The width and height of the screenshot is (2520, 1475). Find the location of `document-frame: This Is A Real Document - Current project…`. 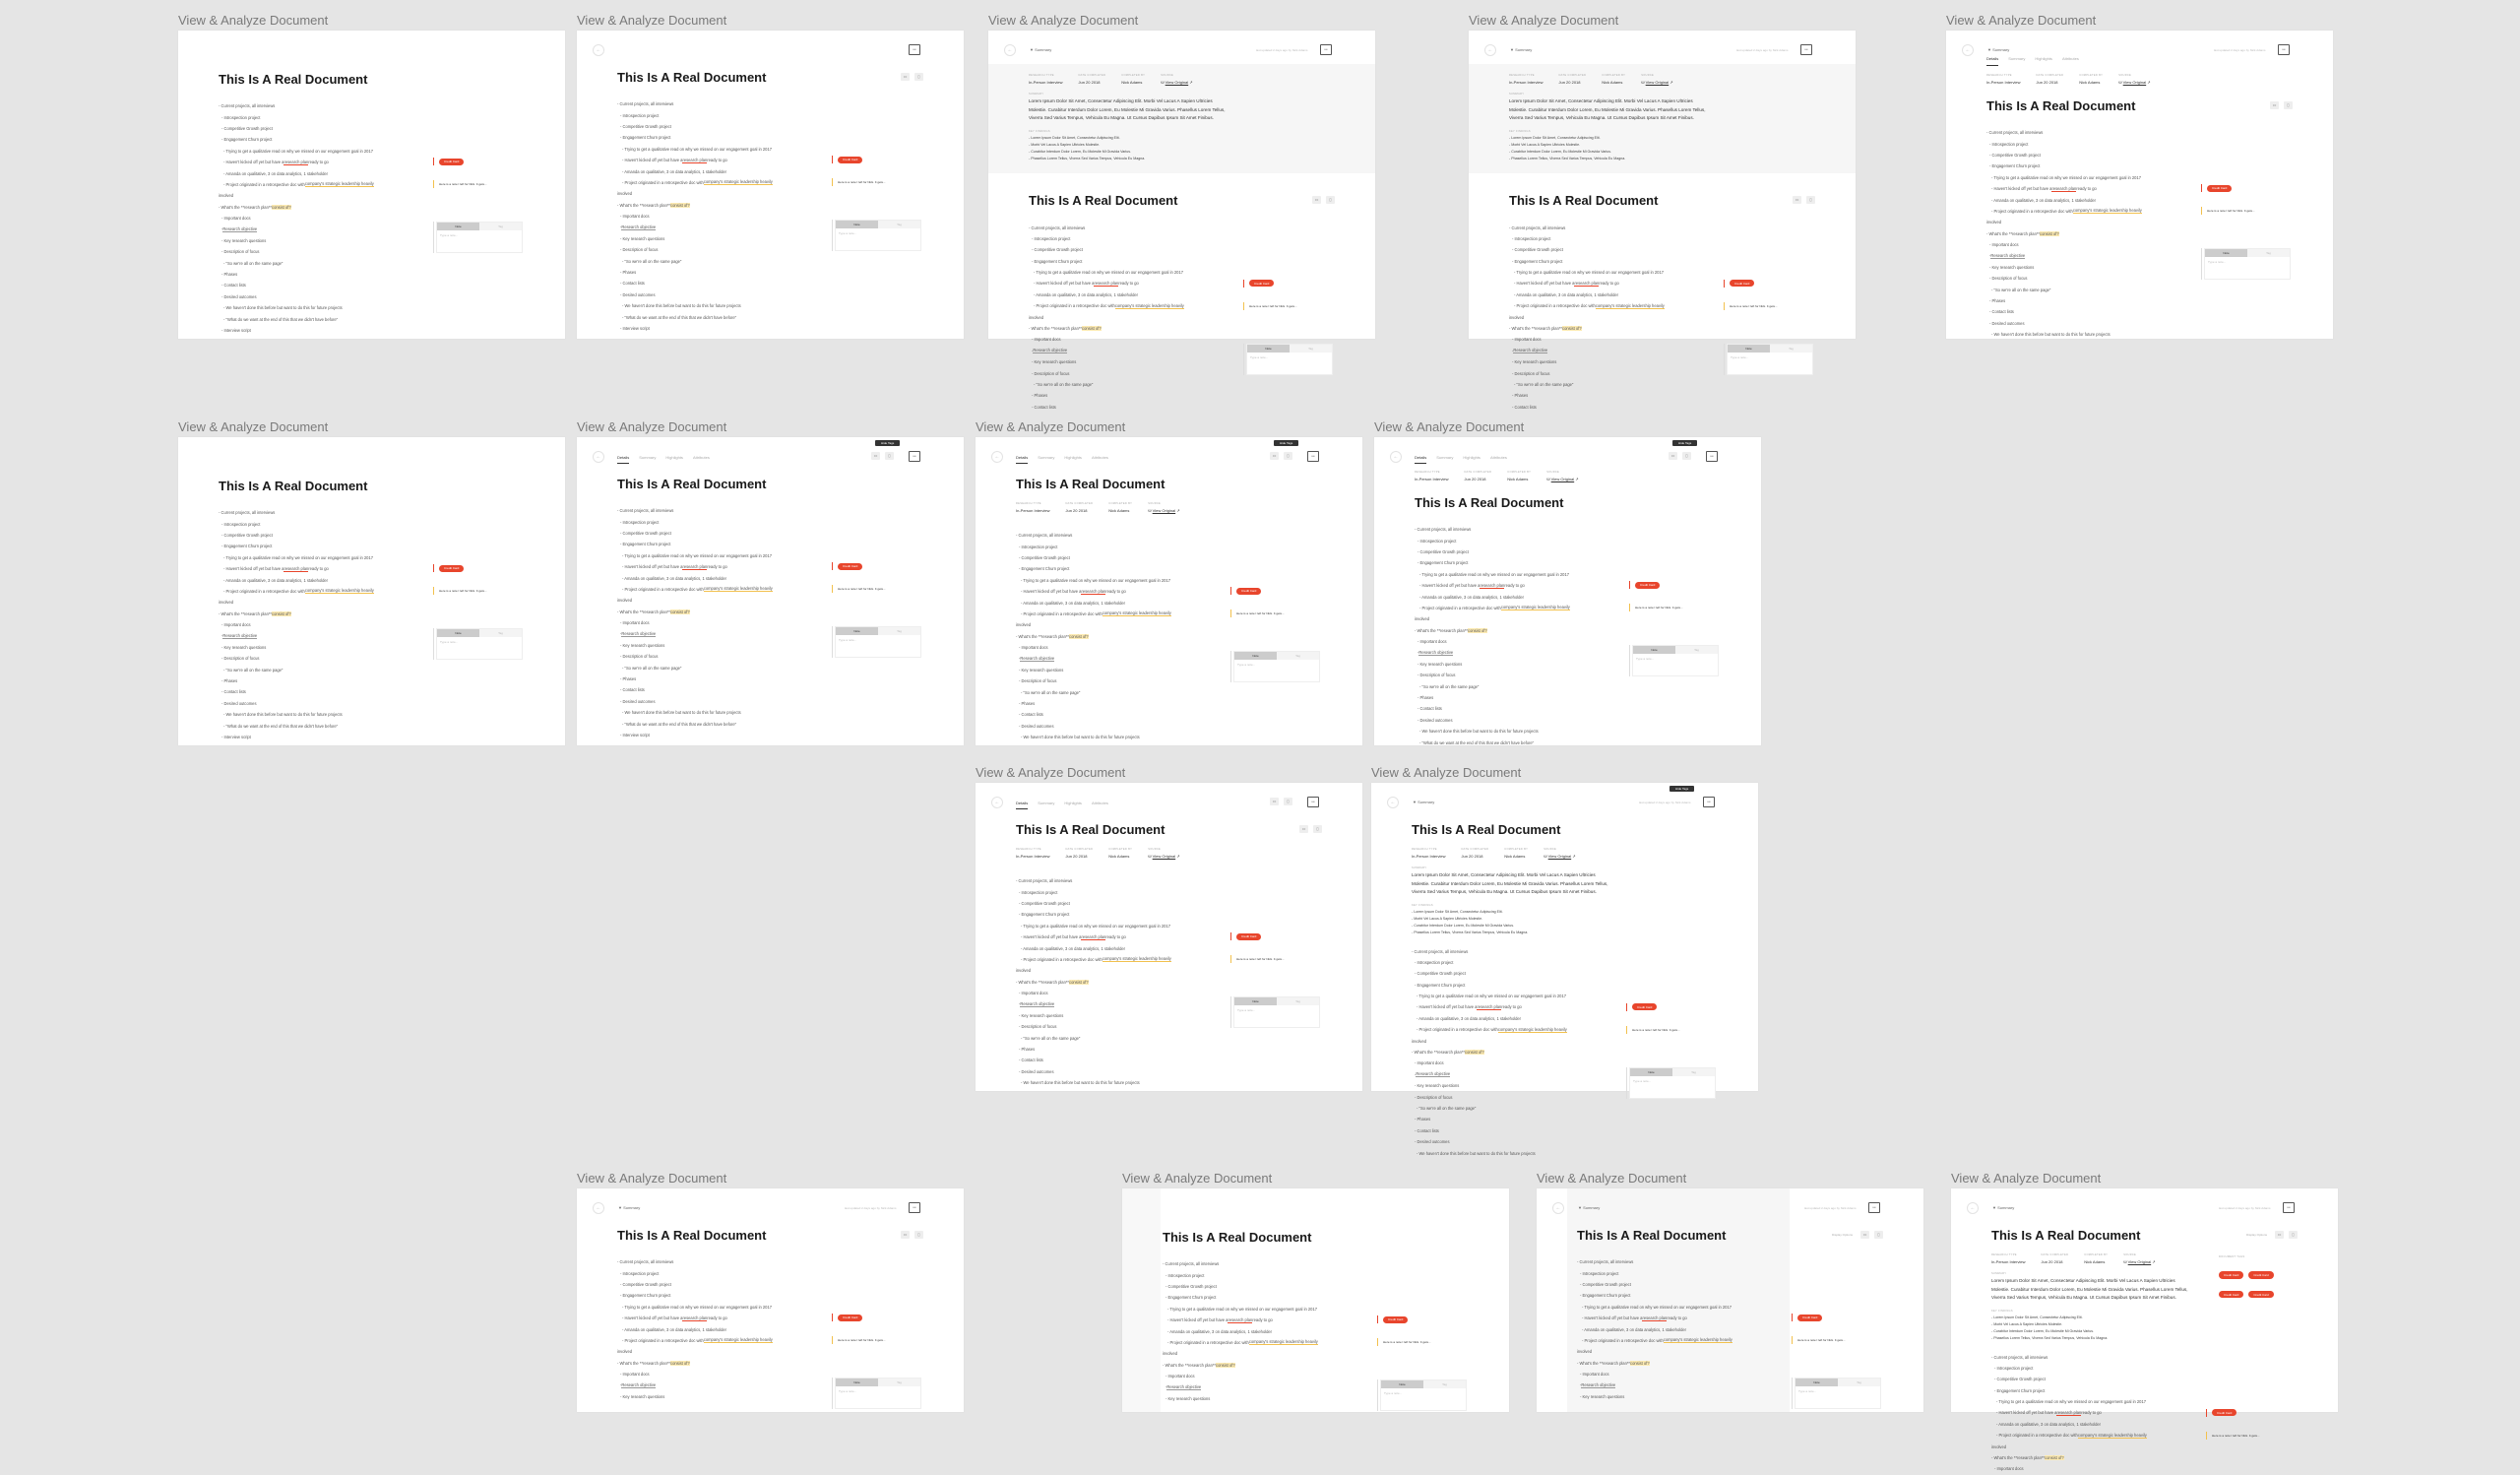

document-frame: This Is A Real Document - Current project… is located at coordinates (371, 591).